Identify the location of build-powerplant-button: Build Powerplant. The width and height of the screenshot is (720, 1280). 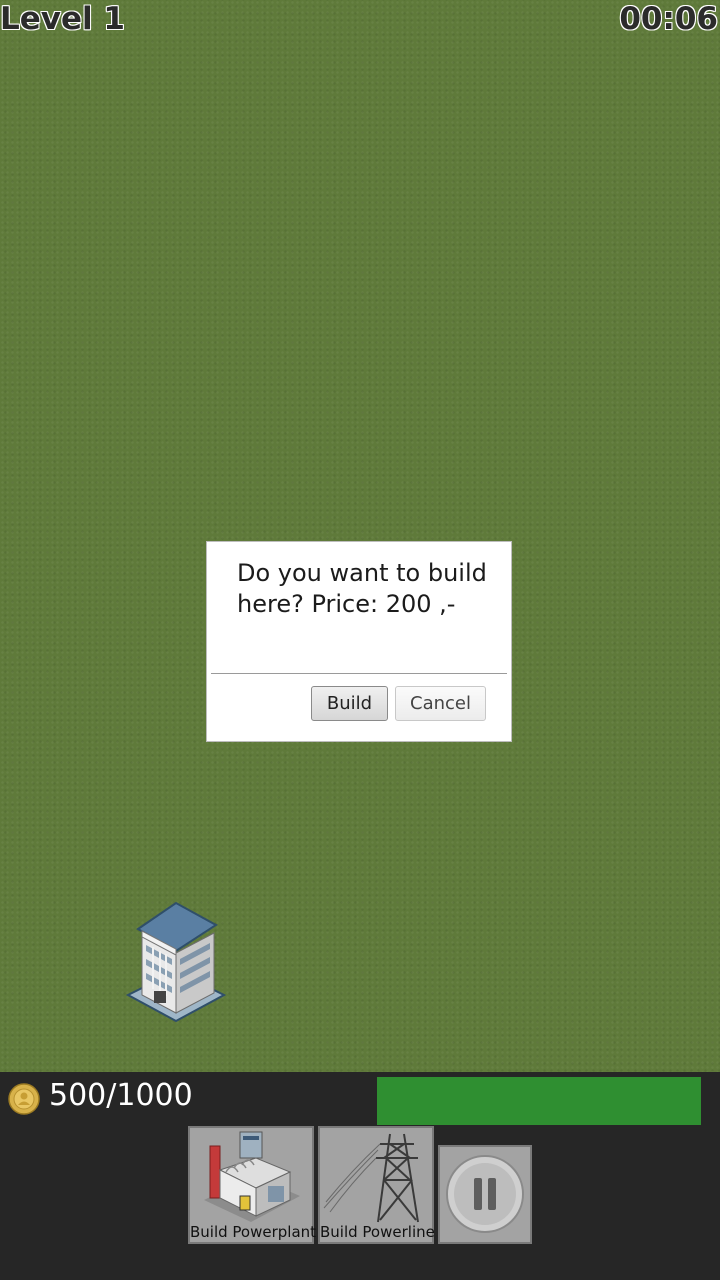
(252, 1185).